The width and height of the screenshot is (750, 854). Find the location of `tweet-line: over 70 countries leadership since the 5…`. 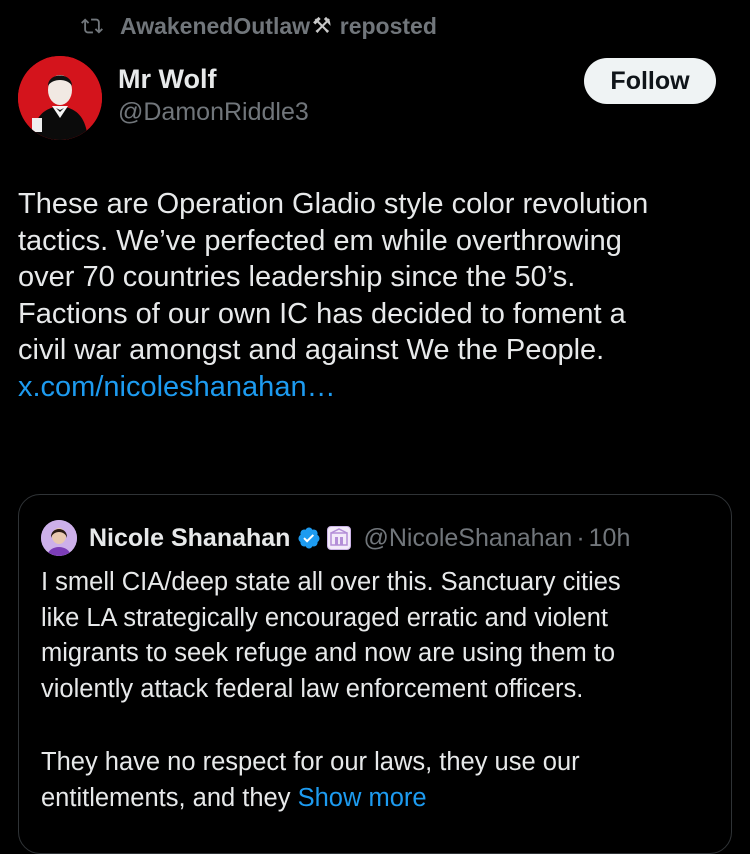

tweet-line: over 70 countries leadership since the 5… is located at coordinates (297, 277).